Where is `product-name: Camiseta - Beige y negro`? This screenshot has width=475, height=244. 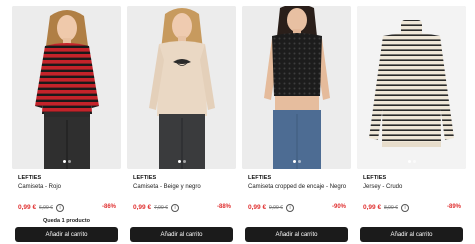
product-name: Camiseta - Beige y negro is located at coordinates (183, 187).